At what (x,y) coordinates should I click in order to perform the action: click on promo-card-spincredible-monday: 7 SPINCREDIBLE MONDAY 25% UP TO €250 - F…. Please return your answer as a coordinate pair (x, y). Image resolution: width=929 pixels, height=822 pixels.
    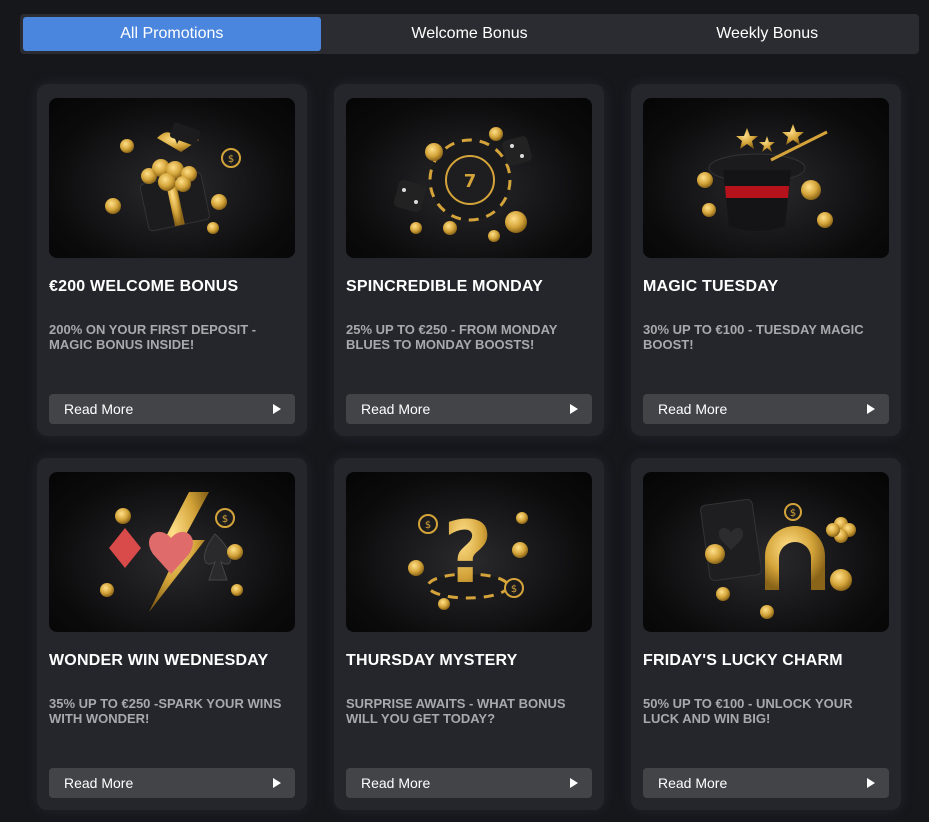
    Looking at the image, I should click on (469, 260).